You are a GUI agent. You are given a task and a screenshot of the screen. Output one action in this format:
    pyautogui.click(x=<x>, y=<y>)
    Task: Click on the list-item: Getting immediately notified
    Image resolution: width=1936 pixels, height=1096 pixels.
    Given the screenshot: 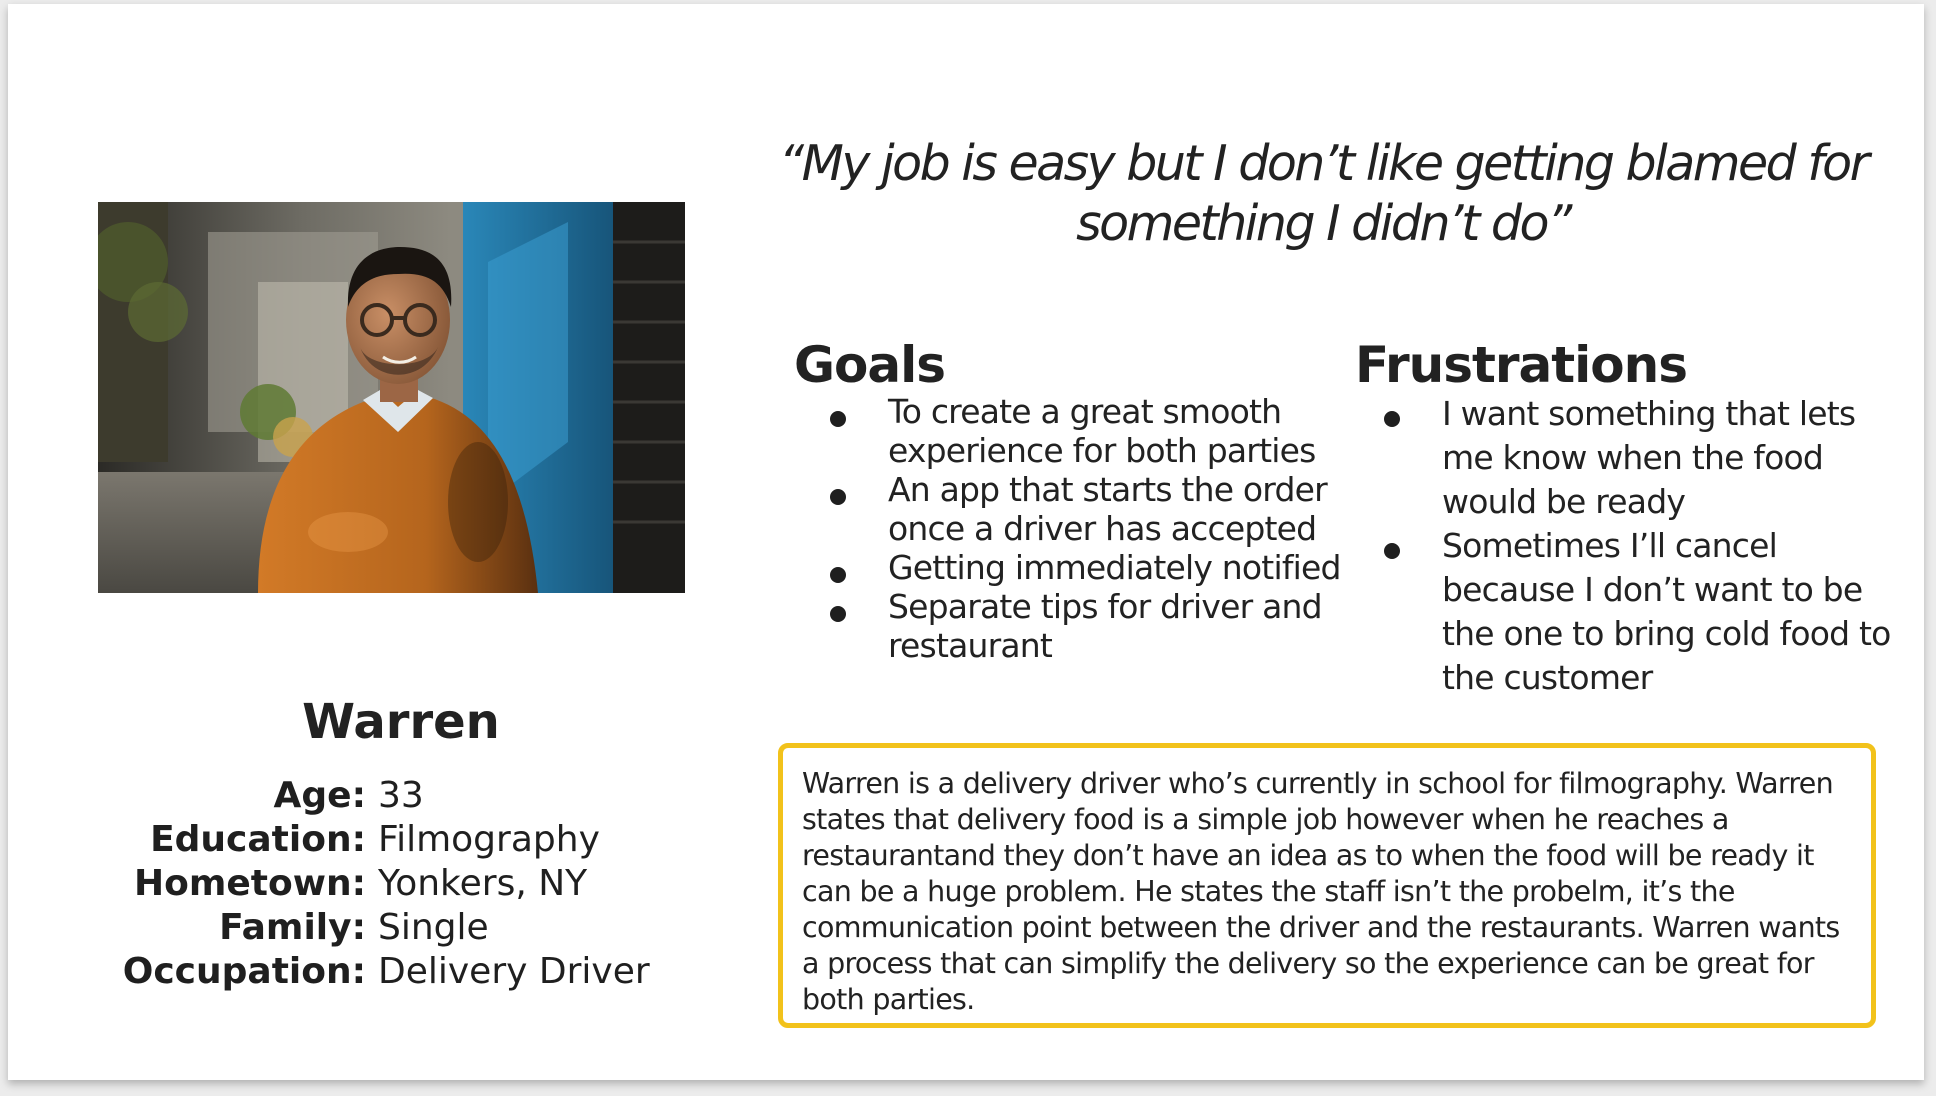 What is the action you would take?
    pyautogui.click(x=1090, y=567)
    